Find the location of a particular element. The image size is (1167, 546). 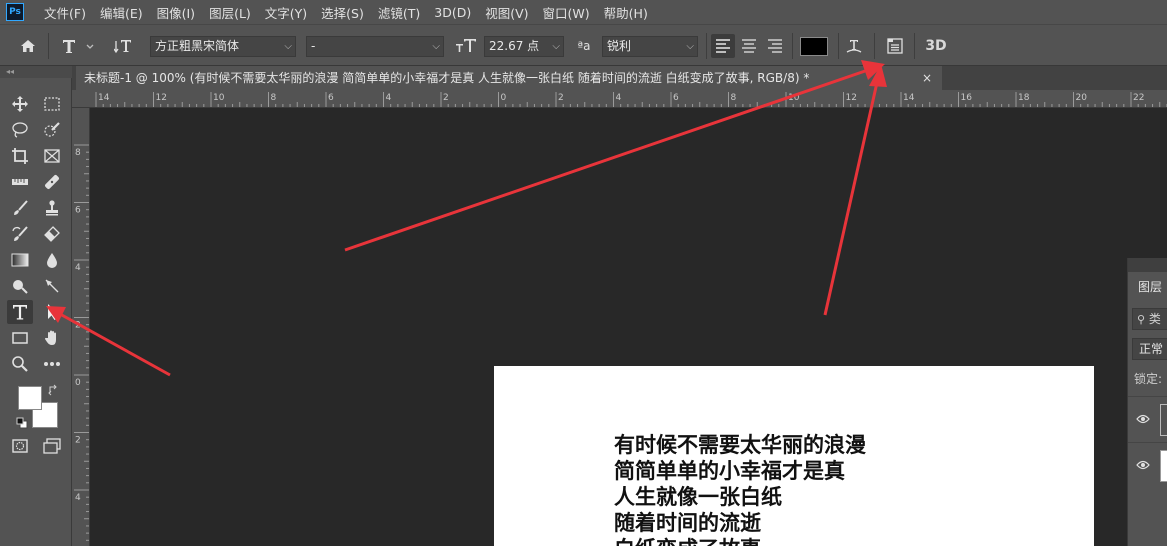

text-line: 人生就像一张白纸 is located at coordinates (698, 497).